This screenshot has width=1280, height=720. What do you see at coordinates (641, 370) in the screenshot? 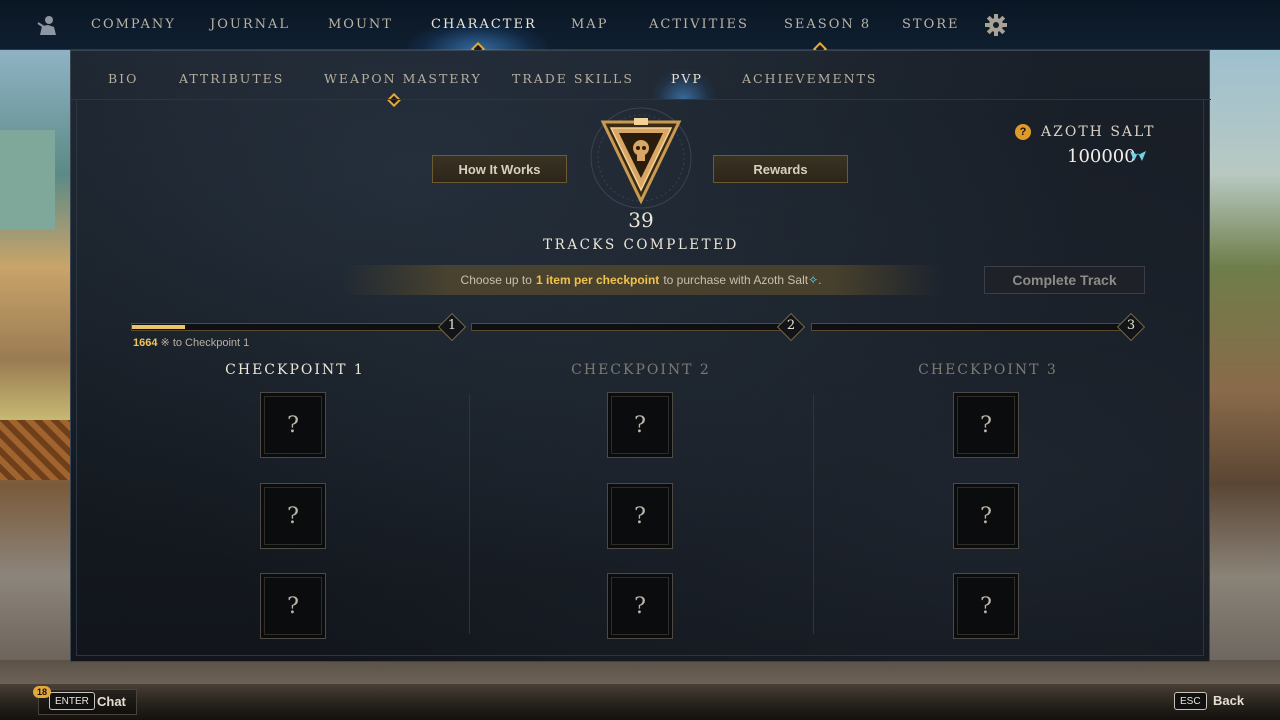
I see `checkpoint-2-title: CHECKPOINT 2` at bounding box center [641, 370].